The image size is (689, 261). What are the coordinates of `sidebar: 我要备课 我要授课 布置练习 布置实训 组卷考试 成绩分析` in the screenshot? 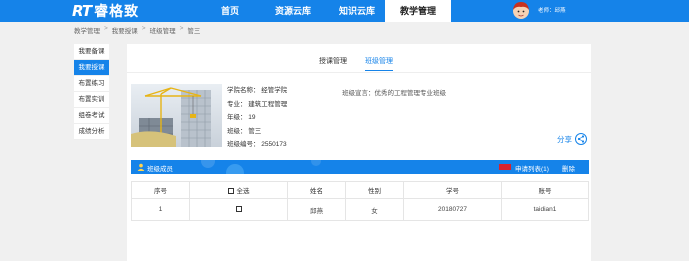 It's located at (91, 92).